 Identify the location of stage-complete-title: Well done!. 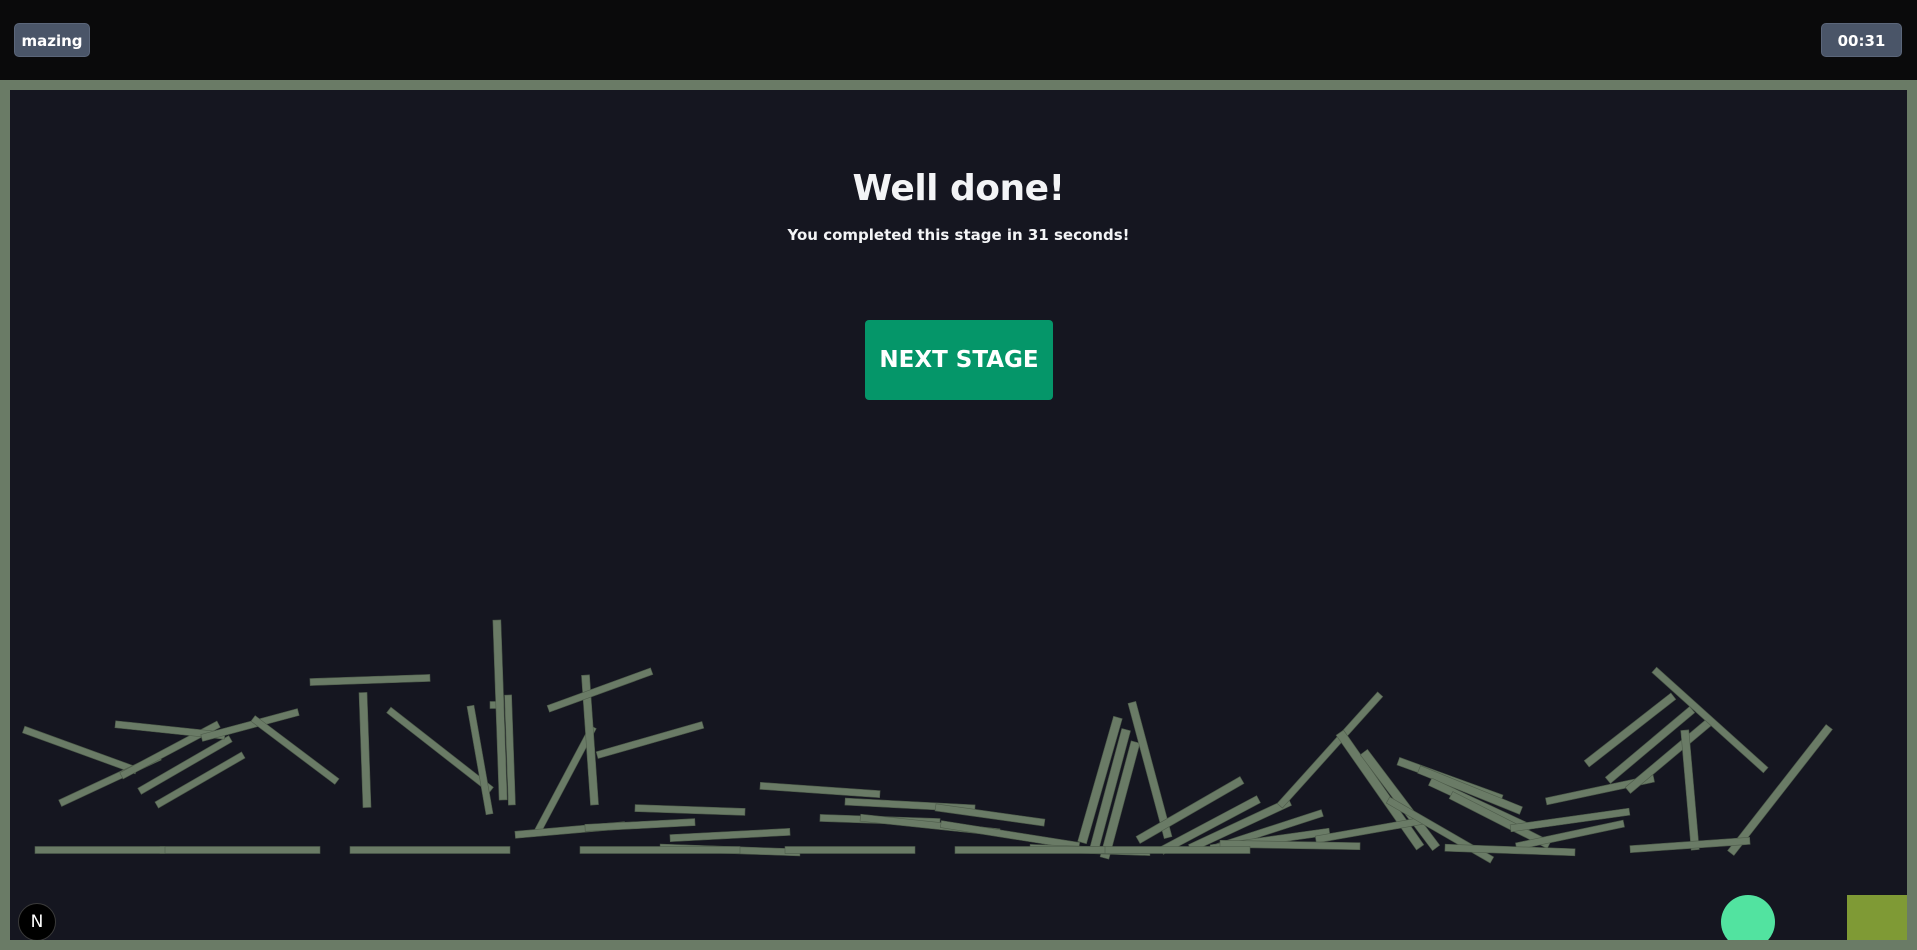
(958, 188).